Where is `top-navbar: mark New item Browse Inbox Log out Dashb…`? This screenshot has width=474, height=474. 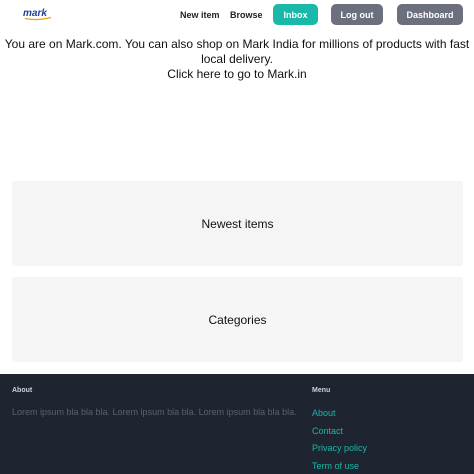
top-navbar: mark New item Browse Inbox Log out Dashb… is located at coordinates (237, 15).